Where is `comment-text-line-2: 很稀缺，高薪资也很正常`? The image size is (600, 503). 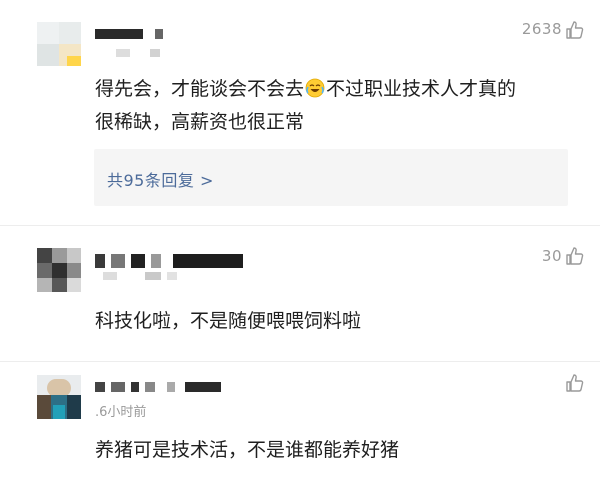 comment-text-line-2: 很稀缺，高薪资也很正常 is located at coordinates (200, 122).